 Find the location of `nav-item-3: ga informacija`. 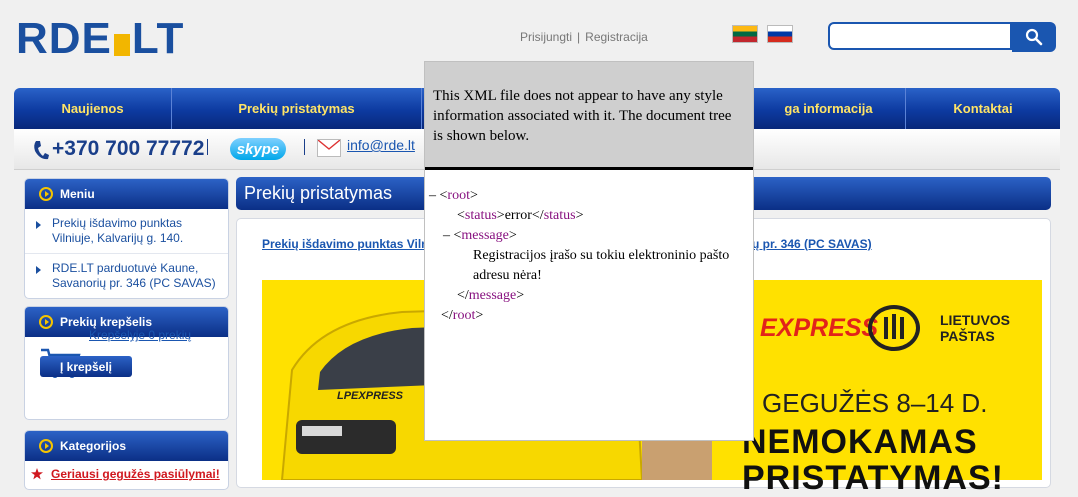

nav-item-3: ga informacija is located at coordinates (829, 108).